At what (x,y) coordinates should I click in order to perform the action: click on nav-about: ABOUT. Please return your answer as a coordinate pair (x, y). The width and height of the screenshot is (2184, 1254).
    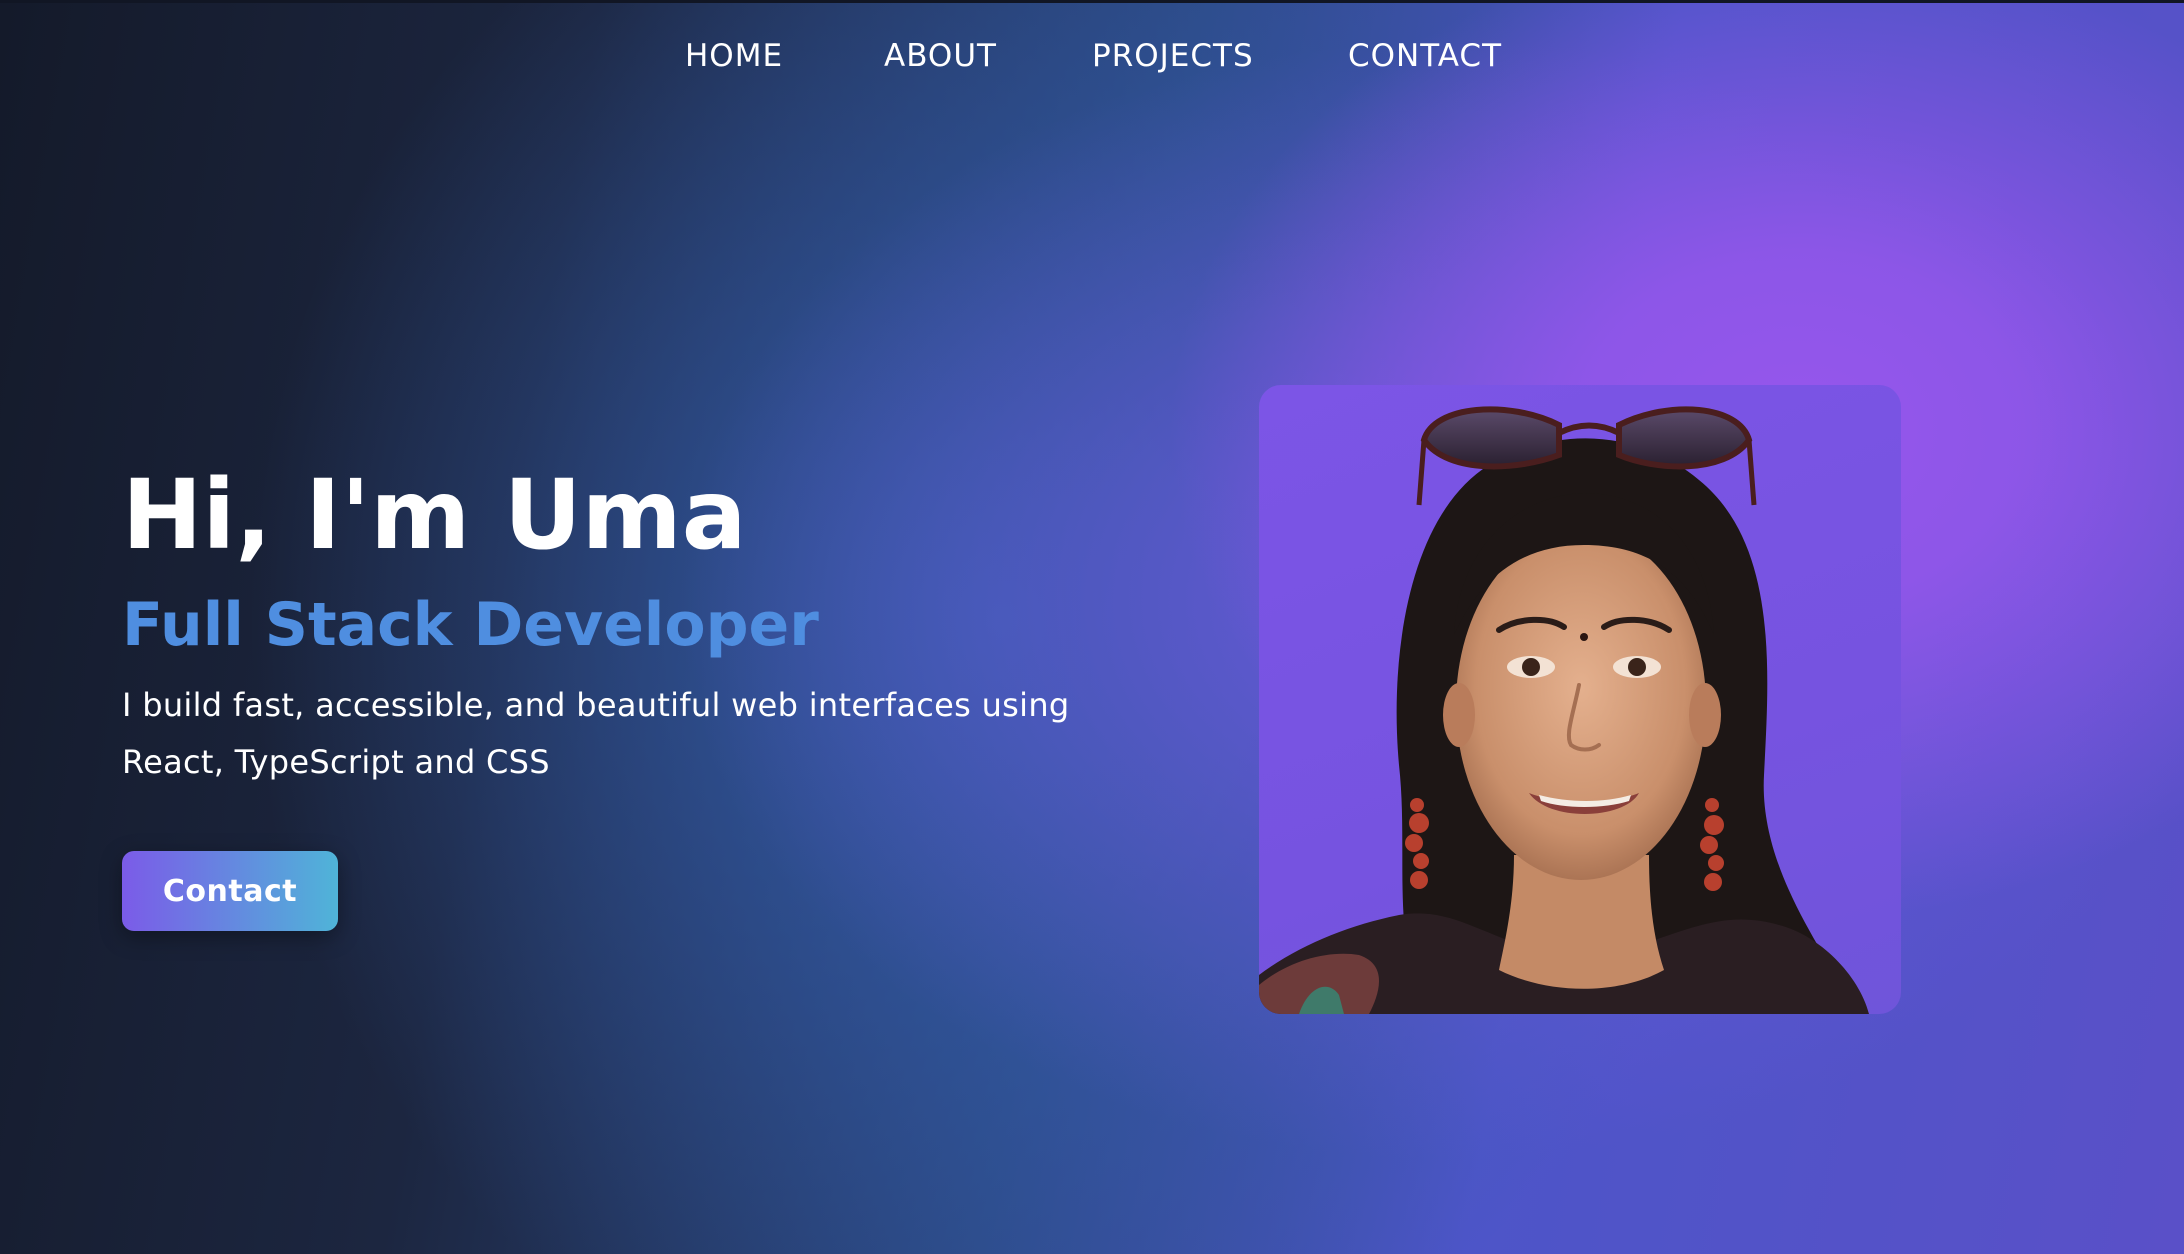
    Looking at the image, I should click on (940, 56).